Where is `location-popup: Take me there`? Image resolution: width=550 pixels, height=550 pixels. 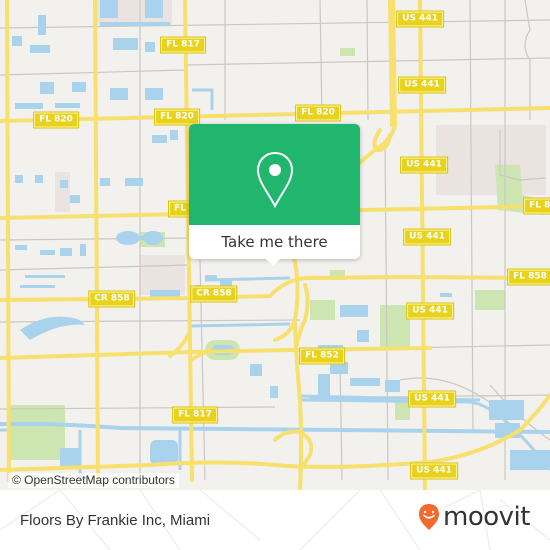 location-popup: Take me there is located at coordinates (274, 195).